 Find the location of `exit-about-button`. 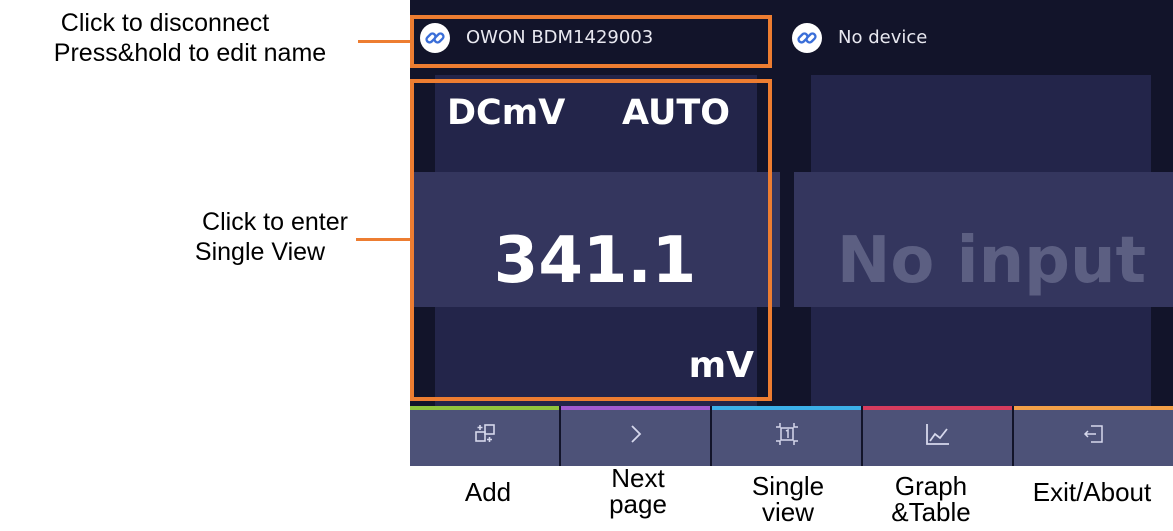

exit-about-button is located at coordinates (1093, 436).